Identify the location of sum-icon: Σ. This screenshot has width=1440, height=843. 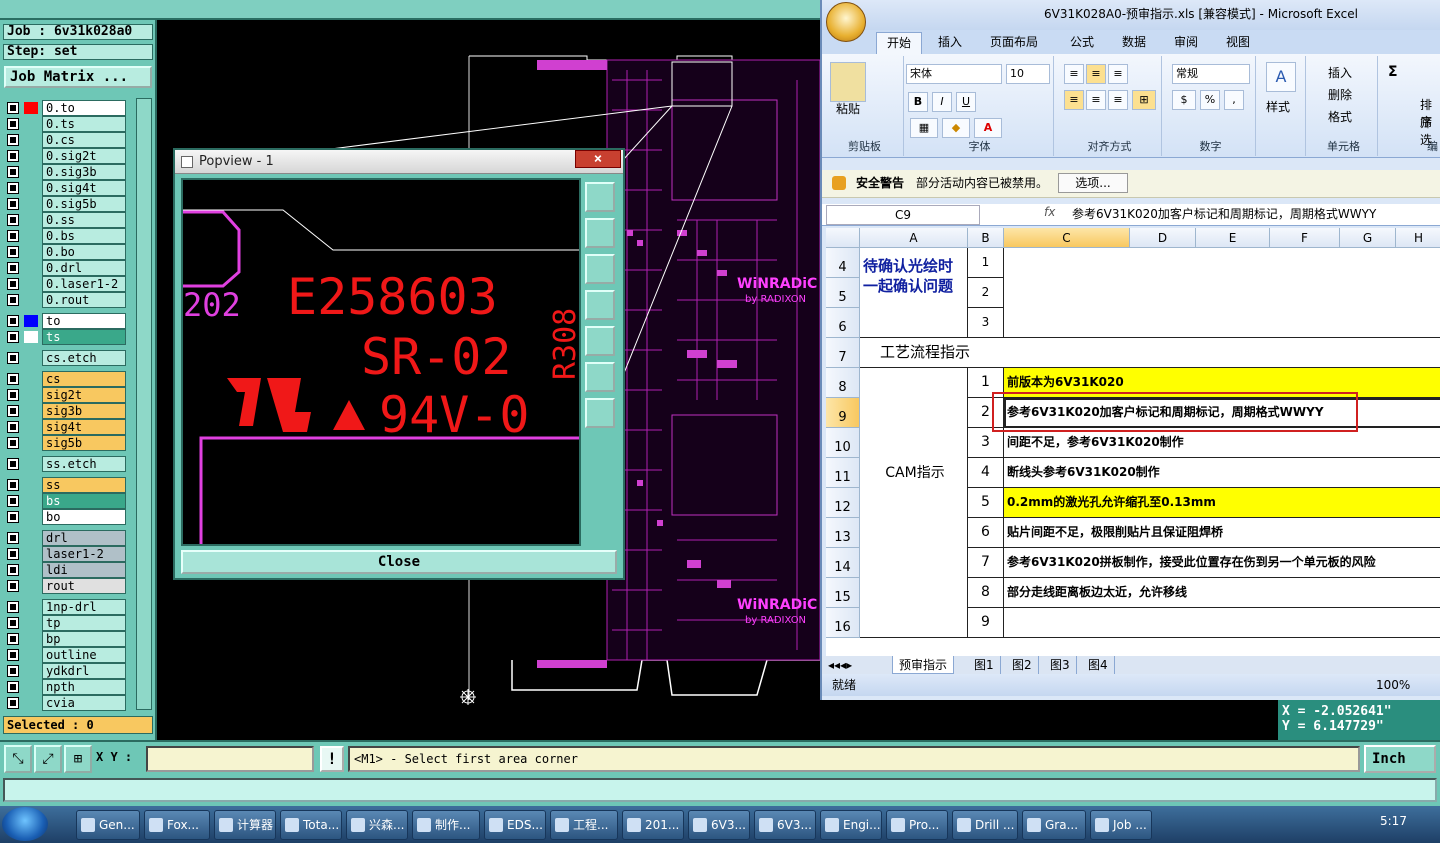
(1393, 72).